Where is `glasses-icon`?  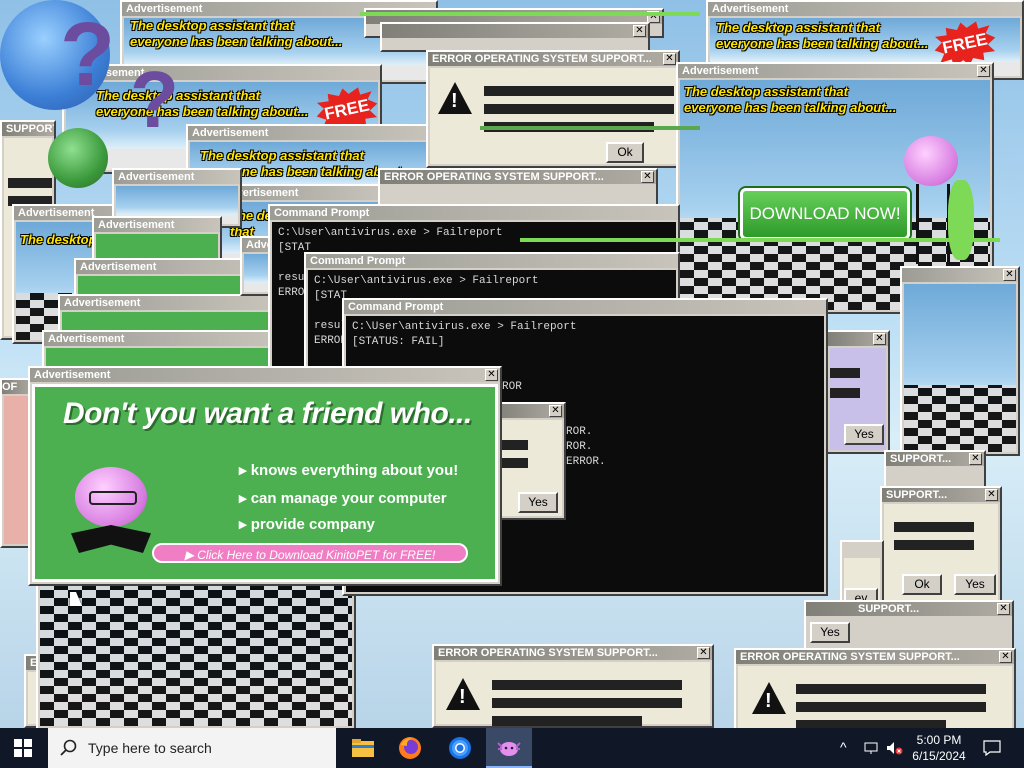 glasses-icon is located at coordinates (113, 498).